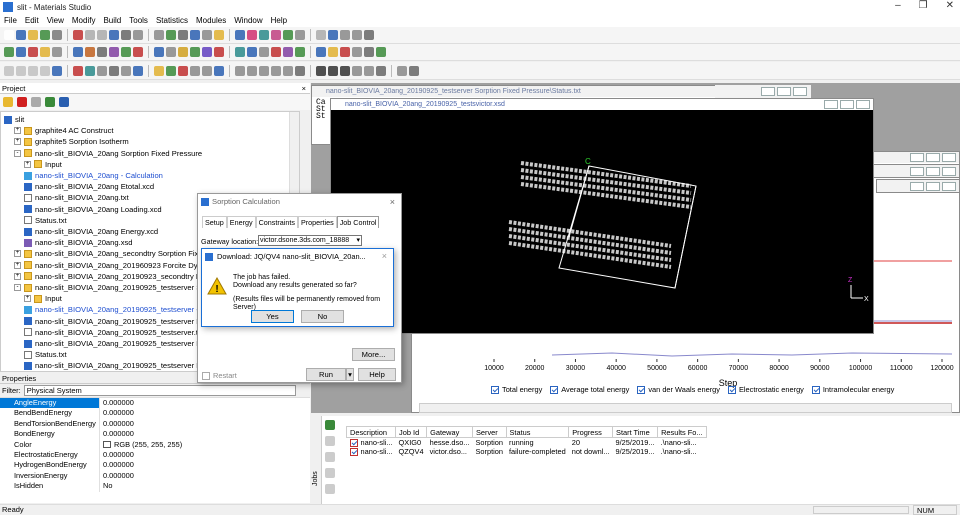 This screenshot has height=515, width=960. What do you see at coordinates (304, 88) in the screenshot?
I see `close-icon: ×` at bounding box center [304, 88].